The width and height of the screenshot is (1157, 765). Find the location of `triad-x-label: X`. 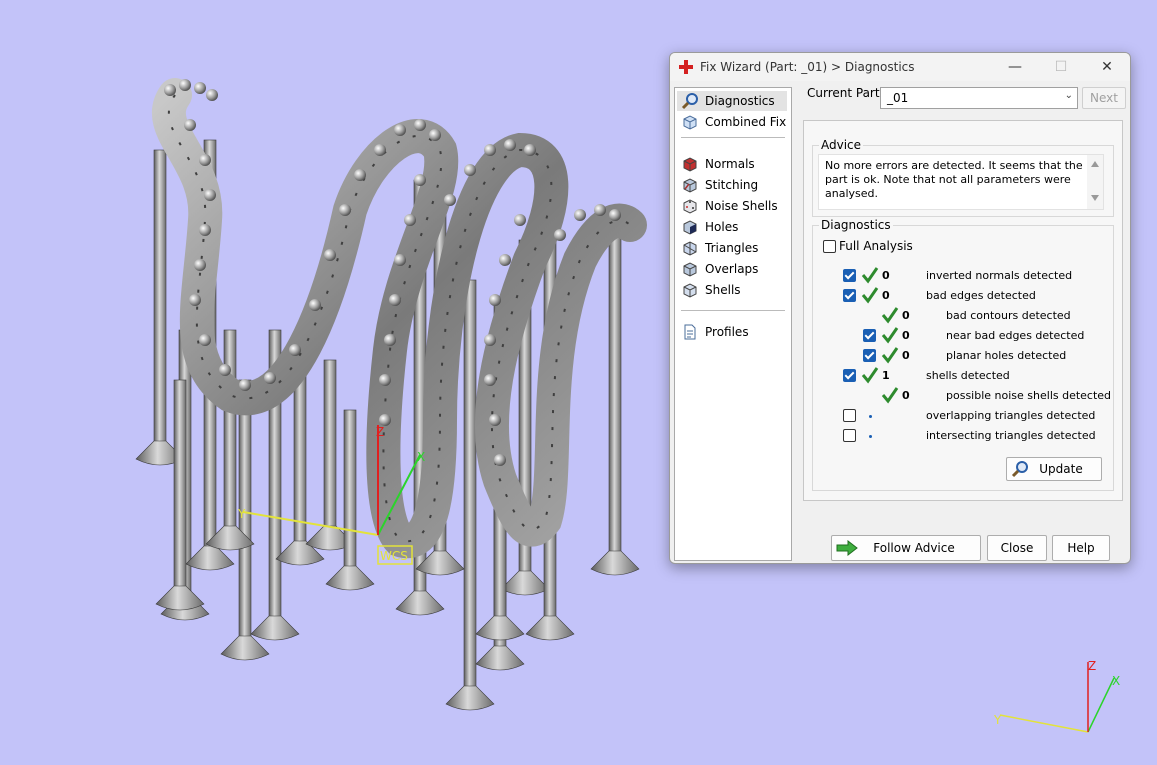

triad-x-label: X is located at coordinates (1116, 681).